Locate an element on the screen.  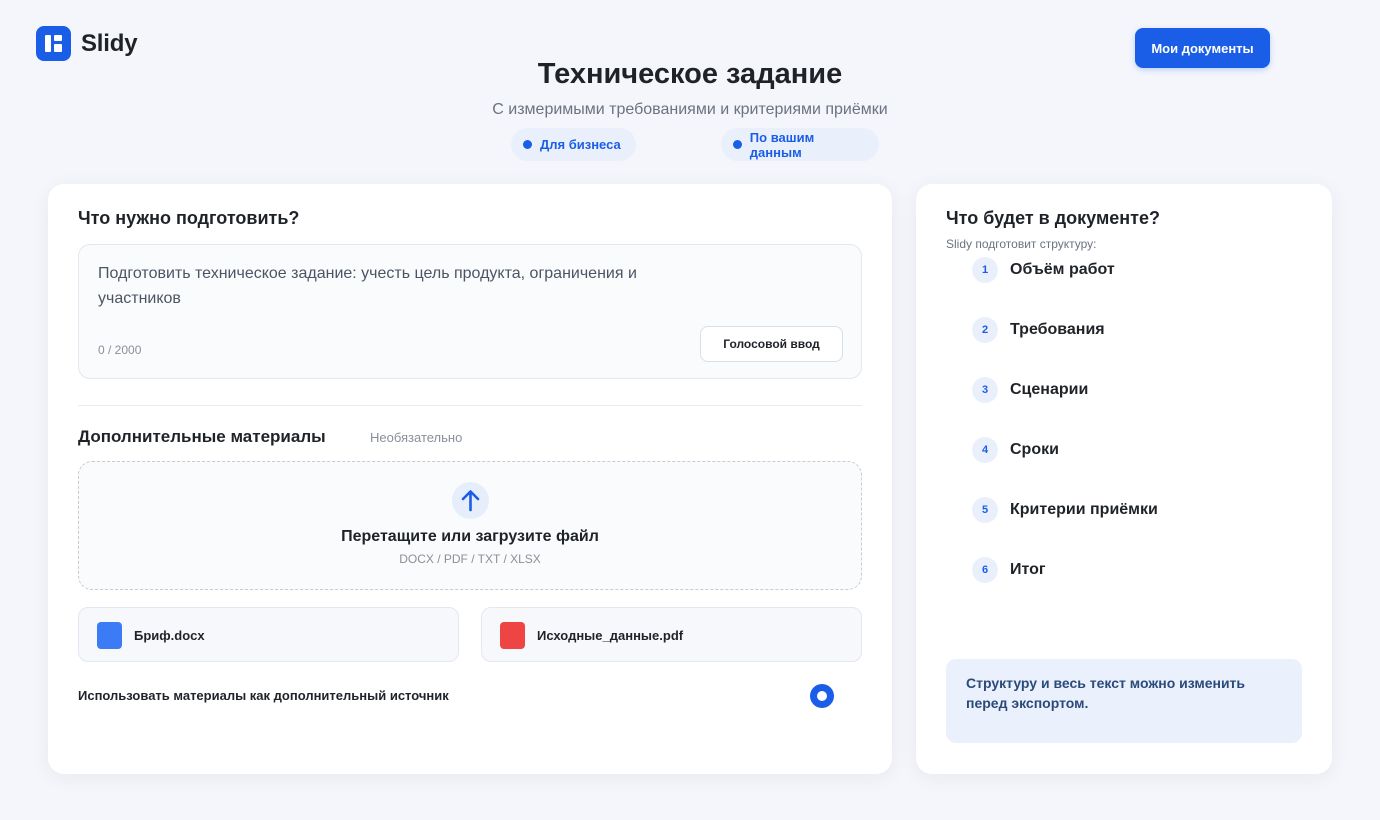
structure-item: 1 Объём работ is located at coordinates (1043, 270).